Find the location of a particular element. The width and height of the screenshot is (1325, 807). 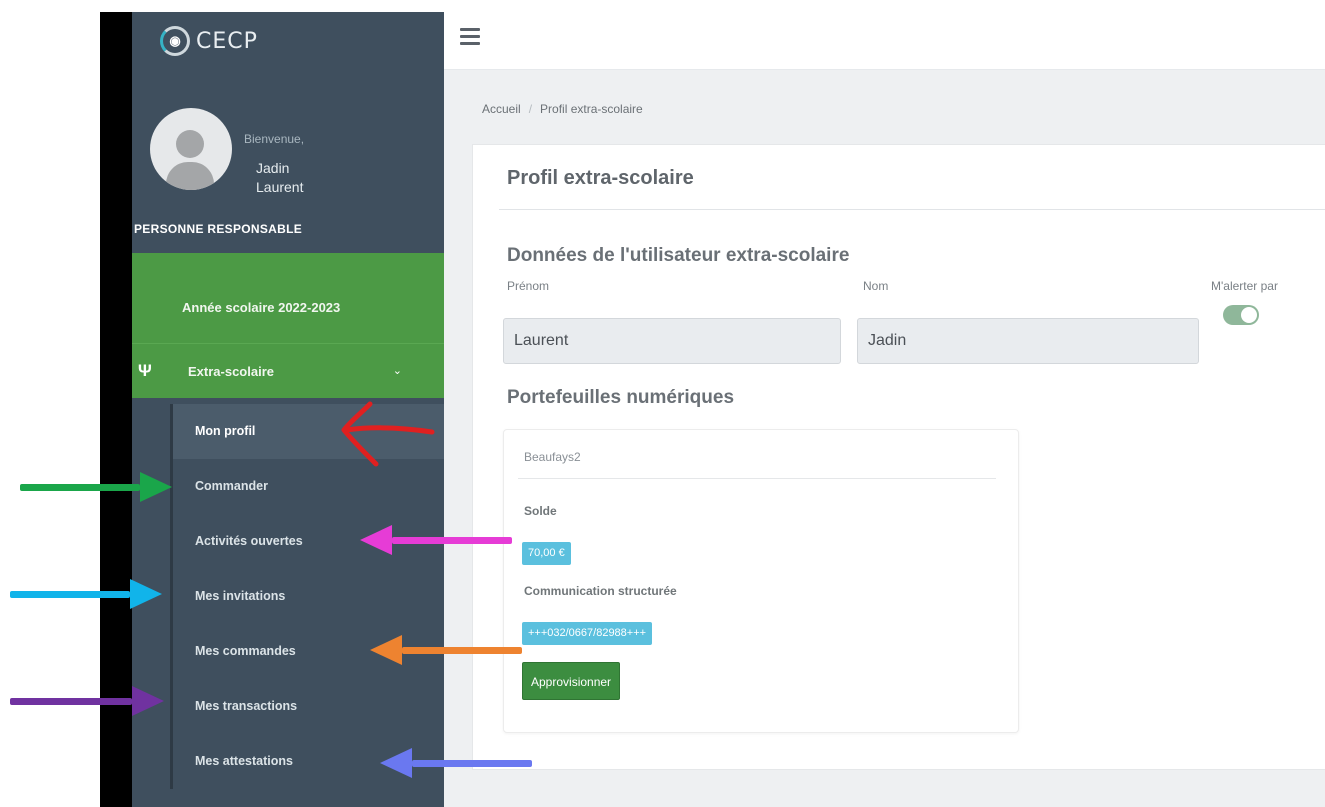

blue-arrow-head is located at coordinates (396, 763).